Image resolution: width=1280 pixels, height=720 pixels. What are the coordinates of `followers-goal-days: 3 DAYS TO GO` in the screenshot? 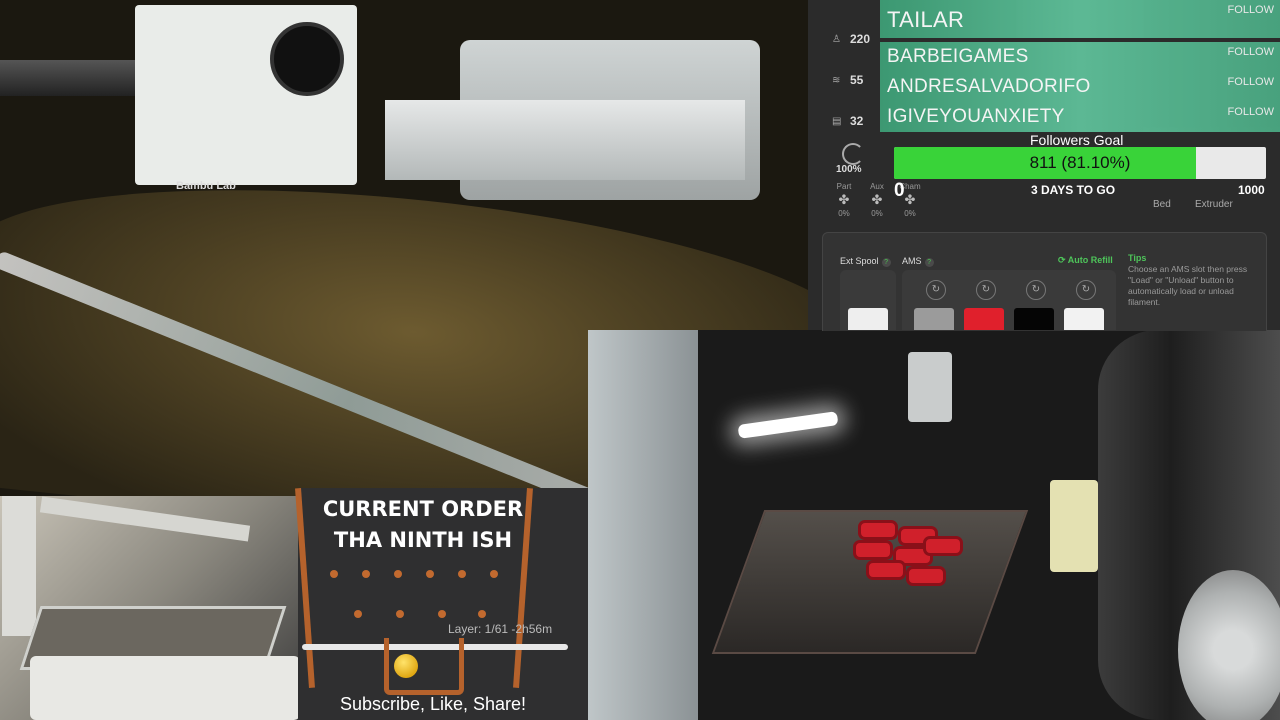 It's located at (1073, 190).